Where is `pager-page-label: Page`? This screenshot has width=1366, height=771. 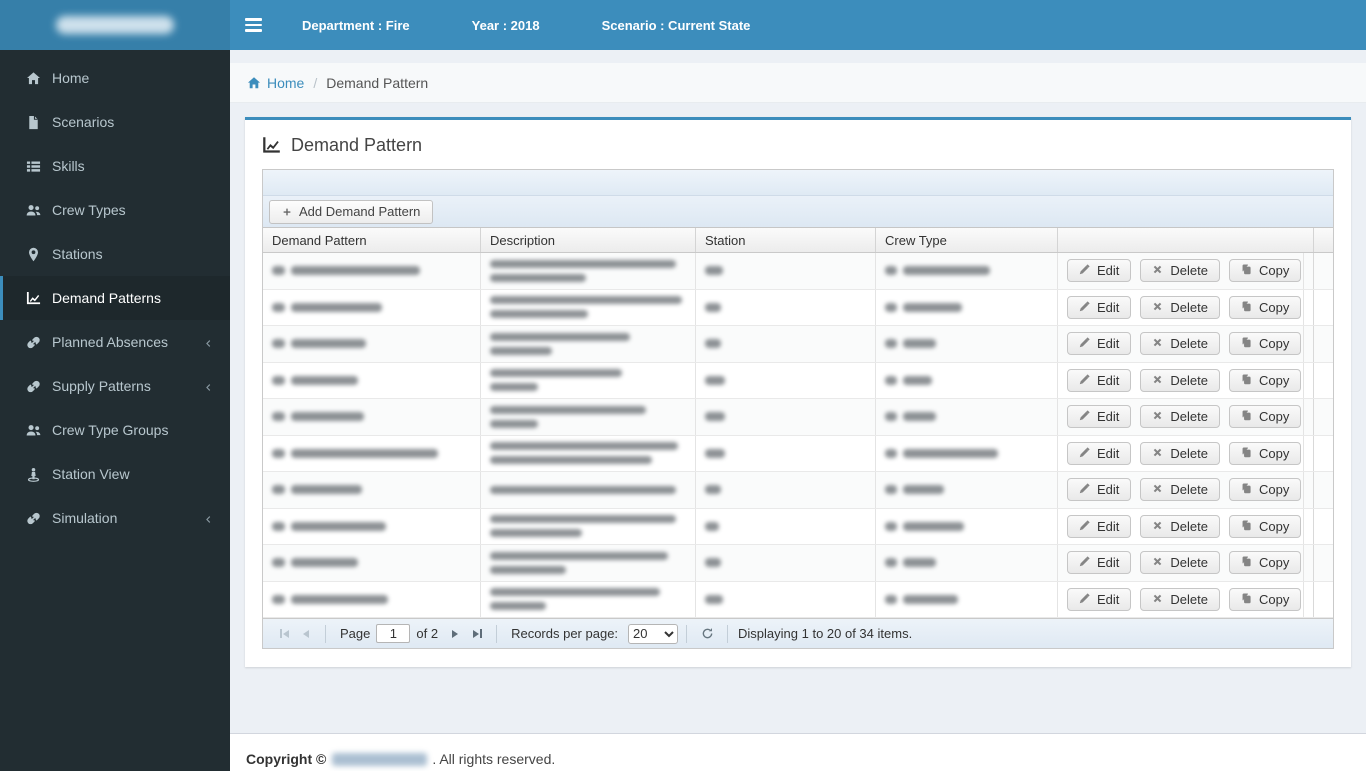 pager-page-label: Page is located at coordinates (355, 633).